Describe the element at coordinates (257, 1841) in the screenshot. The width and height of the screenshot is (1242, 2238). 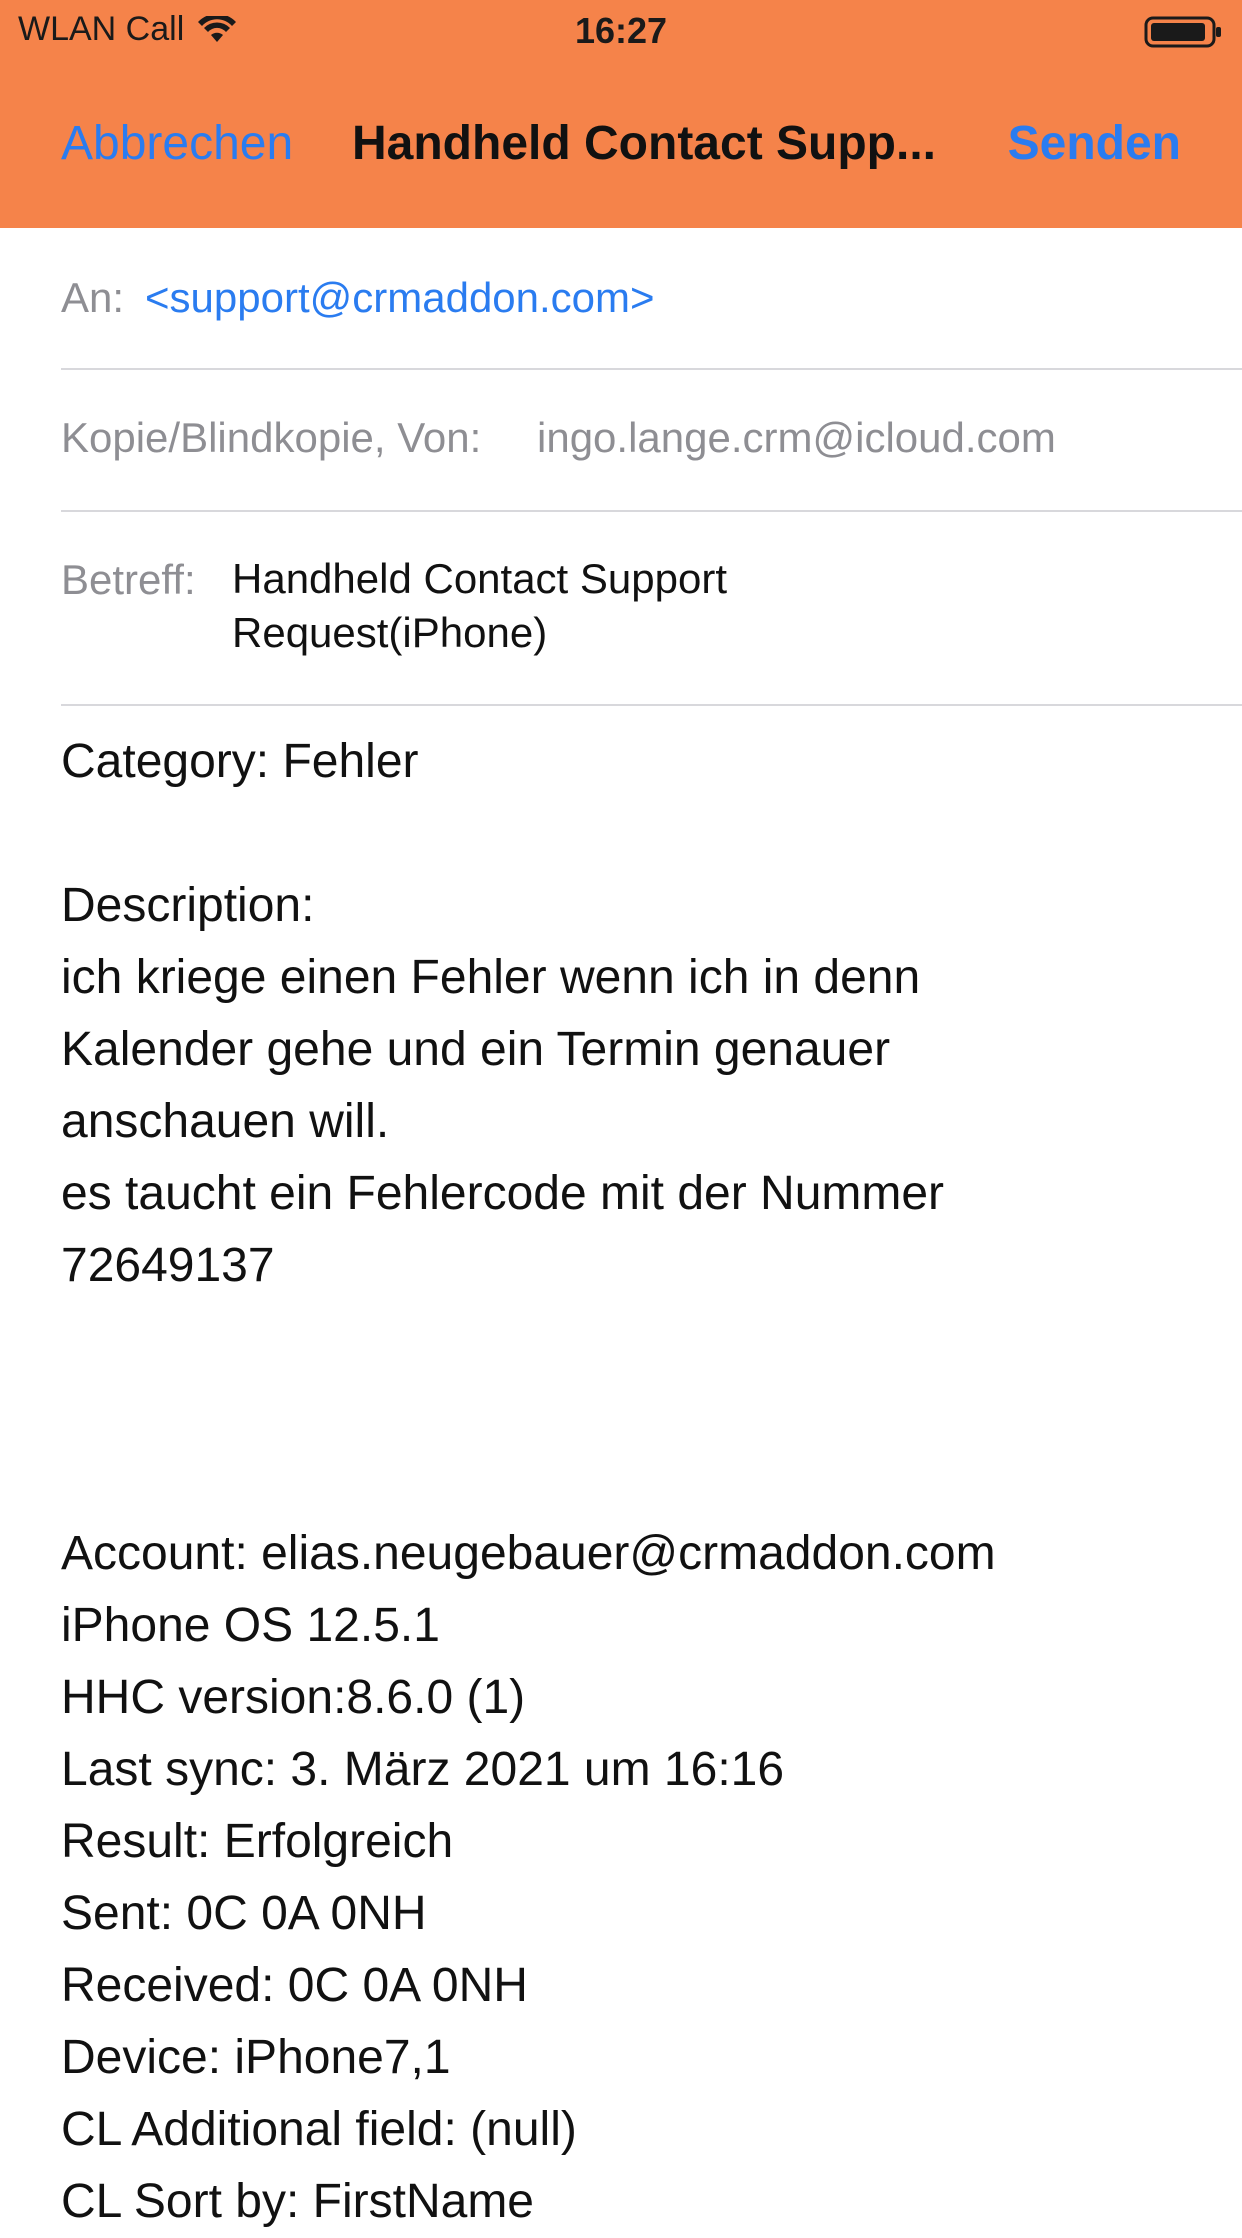
I see `info-line: Result: Erfolgreich` at that location.